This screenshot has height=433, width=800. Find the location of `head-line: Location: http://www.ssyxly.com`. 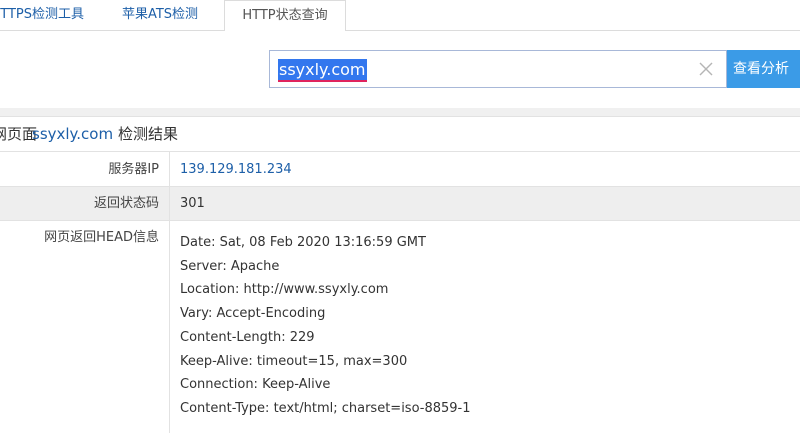

head-line: Location: http://www.ssyxly.com is located at coordinates (284, 290).